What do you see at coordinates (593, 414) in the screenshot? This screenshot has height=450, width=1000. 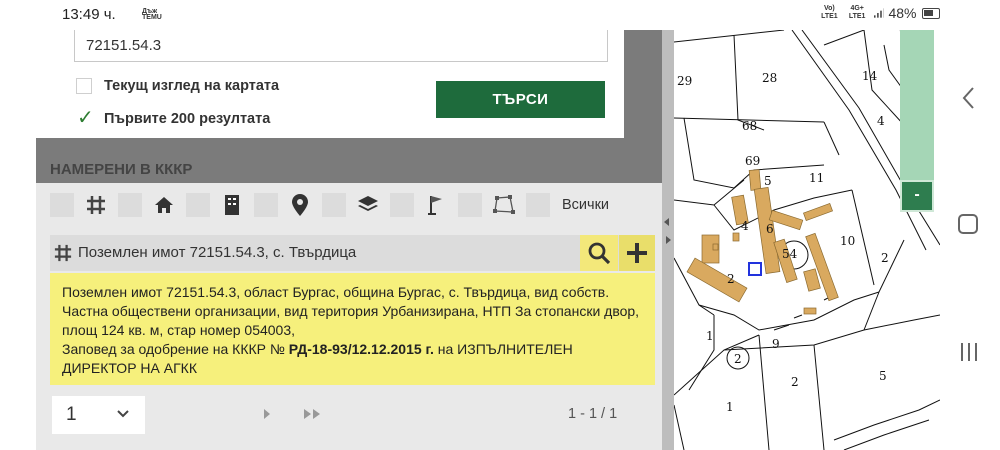 I see `result-range: 1 - 1 / 1` at bounding box center [593, 414].